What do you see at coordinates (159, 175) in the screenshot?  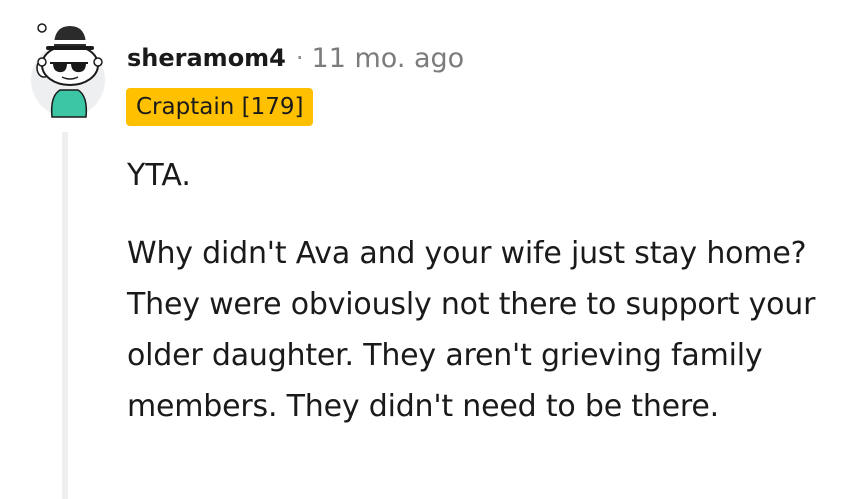 I see `comment-paragraph: YTA.` at bounding box center [159, 175].